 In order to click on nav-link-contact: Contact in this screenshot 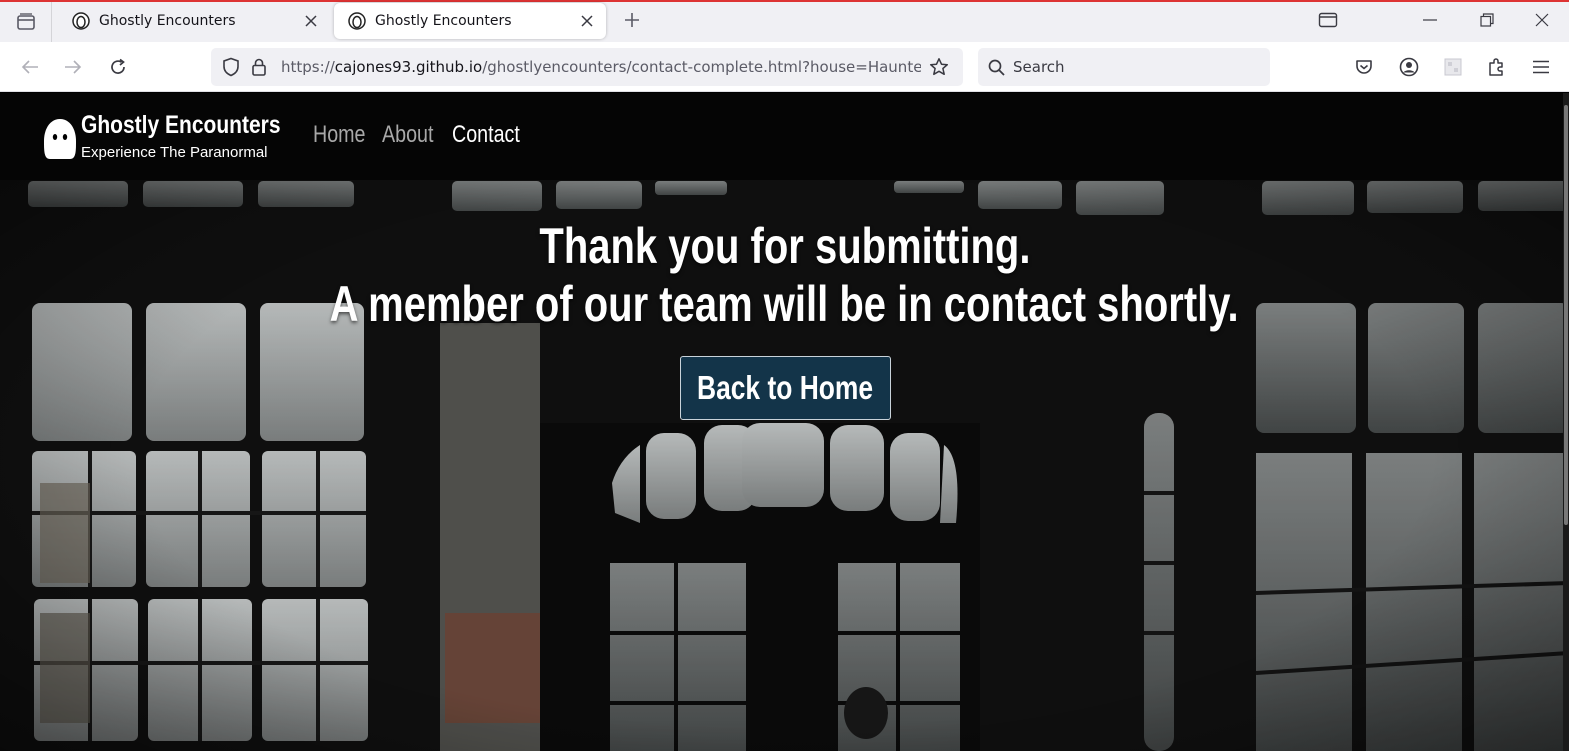, I will do `click(486, 135)`.